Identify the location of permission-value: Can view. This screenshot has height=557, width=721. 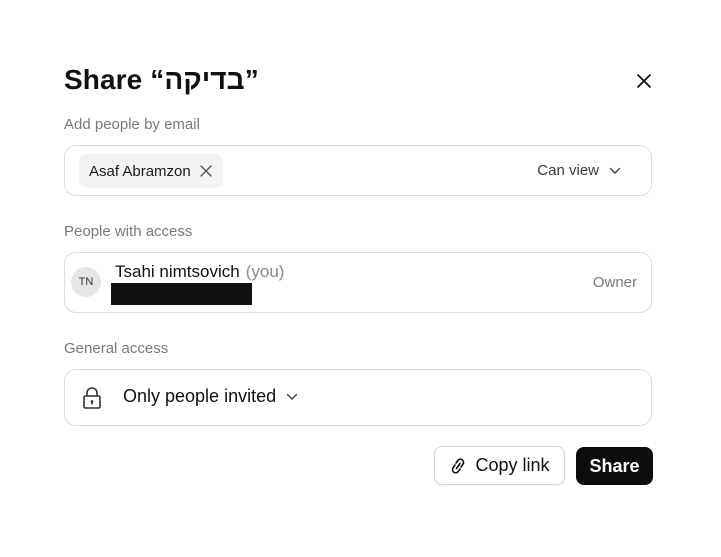
(568, 170).